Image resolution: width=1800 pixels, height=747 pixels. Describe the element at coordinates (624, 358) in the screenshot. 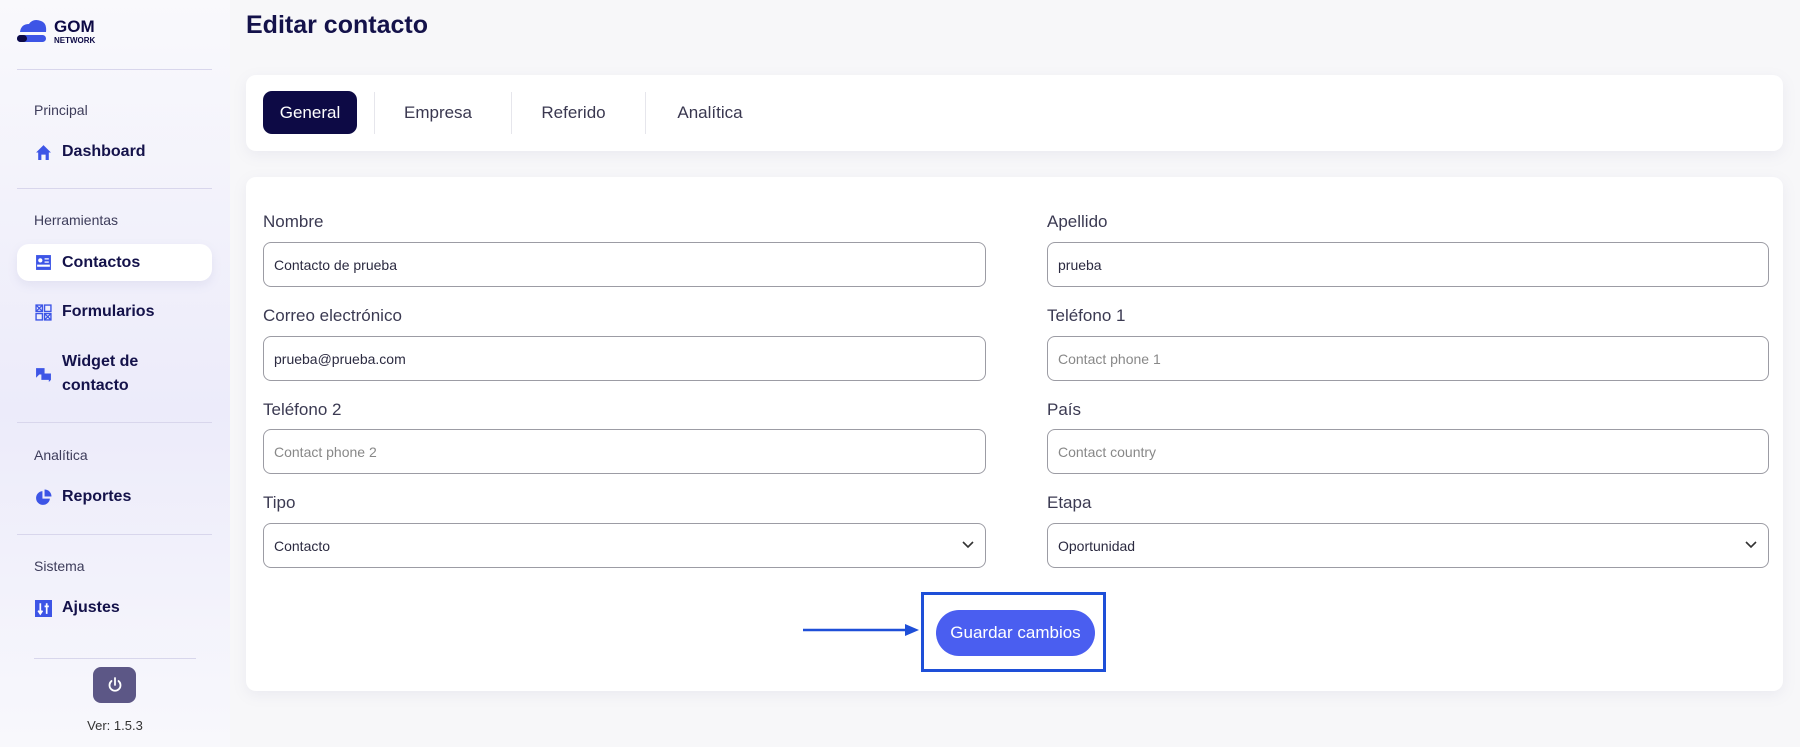

I see `correo-input: prueba@prueba.com` at that location.